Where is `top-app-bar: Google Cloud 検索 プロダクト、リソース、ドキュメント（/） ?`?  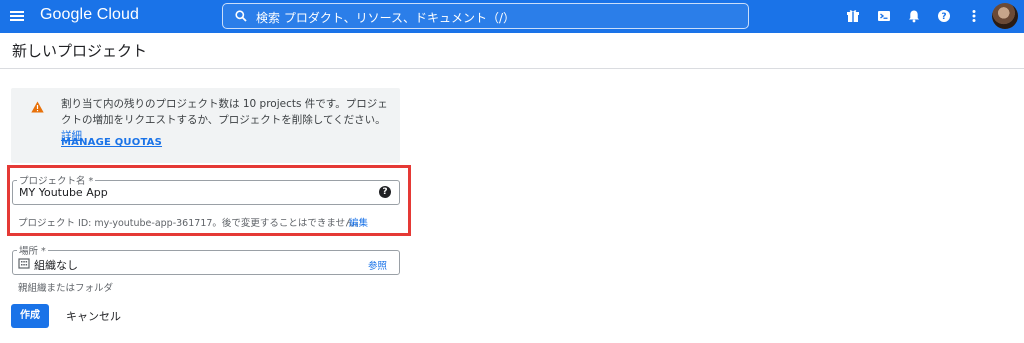
top-app-bar: Google Cloud 検索 プロダクト、リソース、ドキュメント（/） ? is located at coordinates (512, 16).